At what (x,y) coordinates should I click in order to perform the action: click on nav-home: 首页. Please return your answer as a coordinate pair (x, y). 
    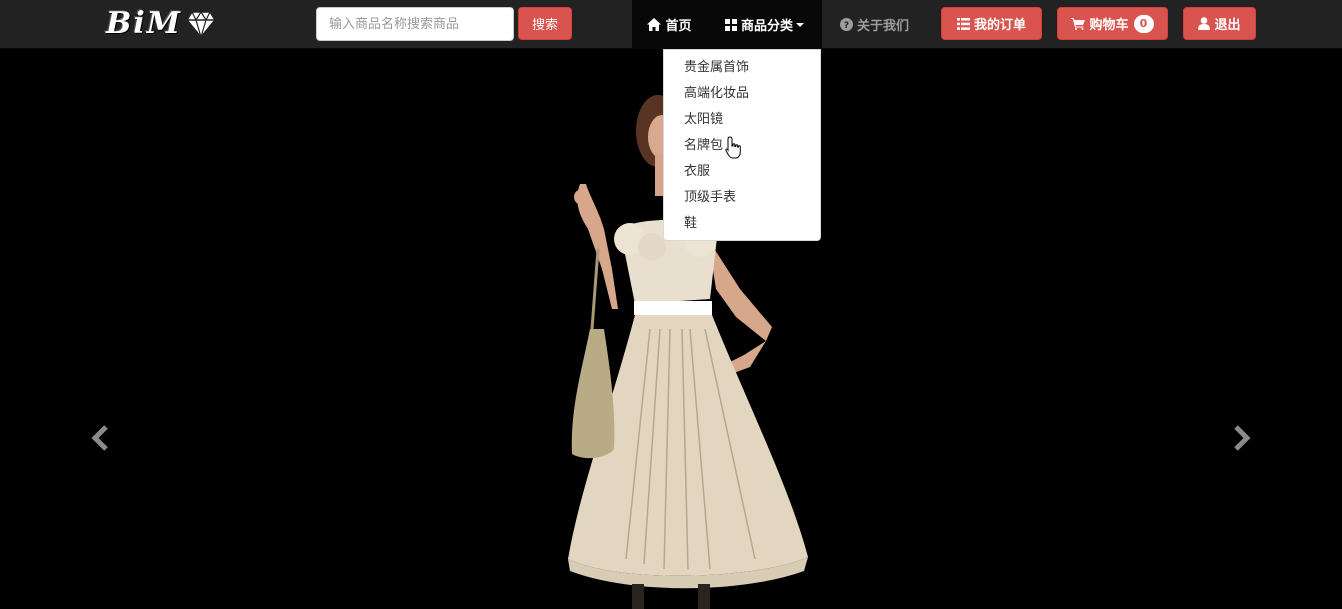
    Looking at the image, I should click on (669, 24).